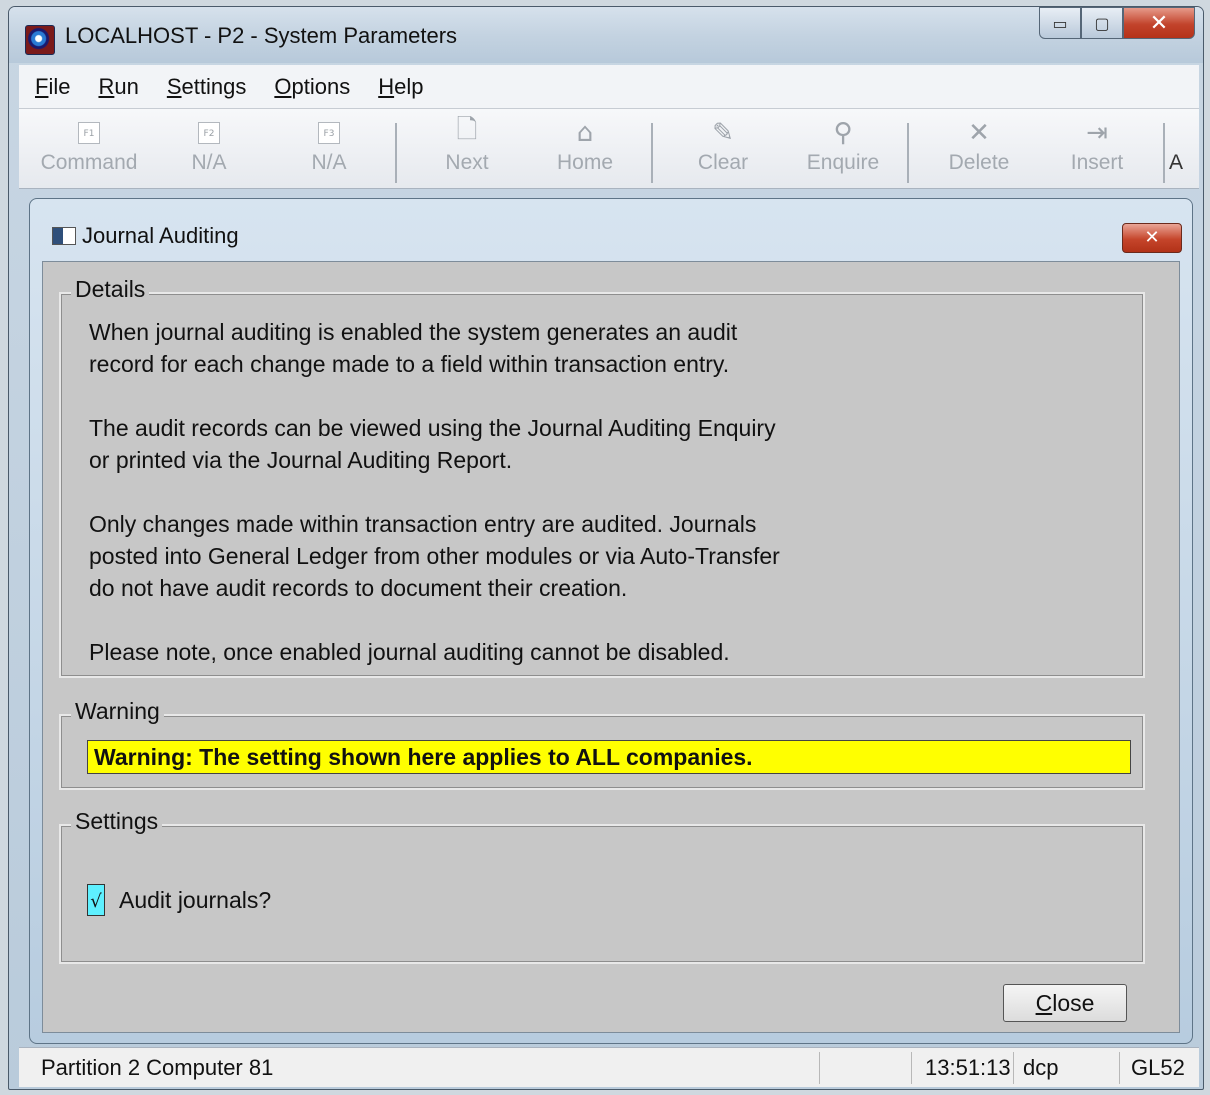 The image size is (1210, 1095). What do you see at coordinates (89, 133) in the screenshot?
I see `f1-key-icon: F1` at bounding box center [89, 133].